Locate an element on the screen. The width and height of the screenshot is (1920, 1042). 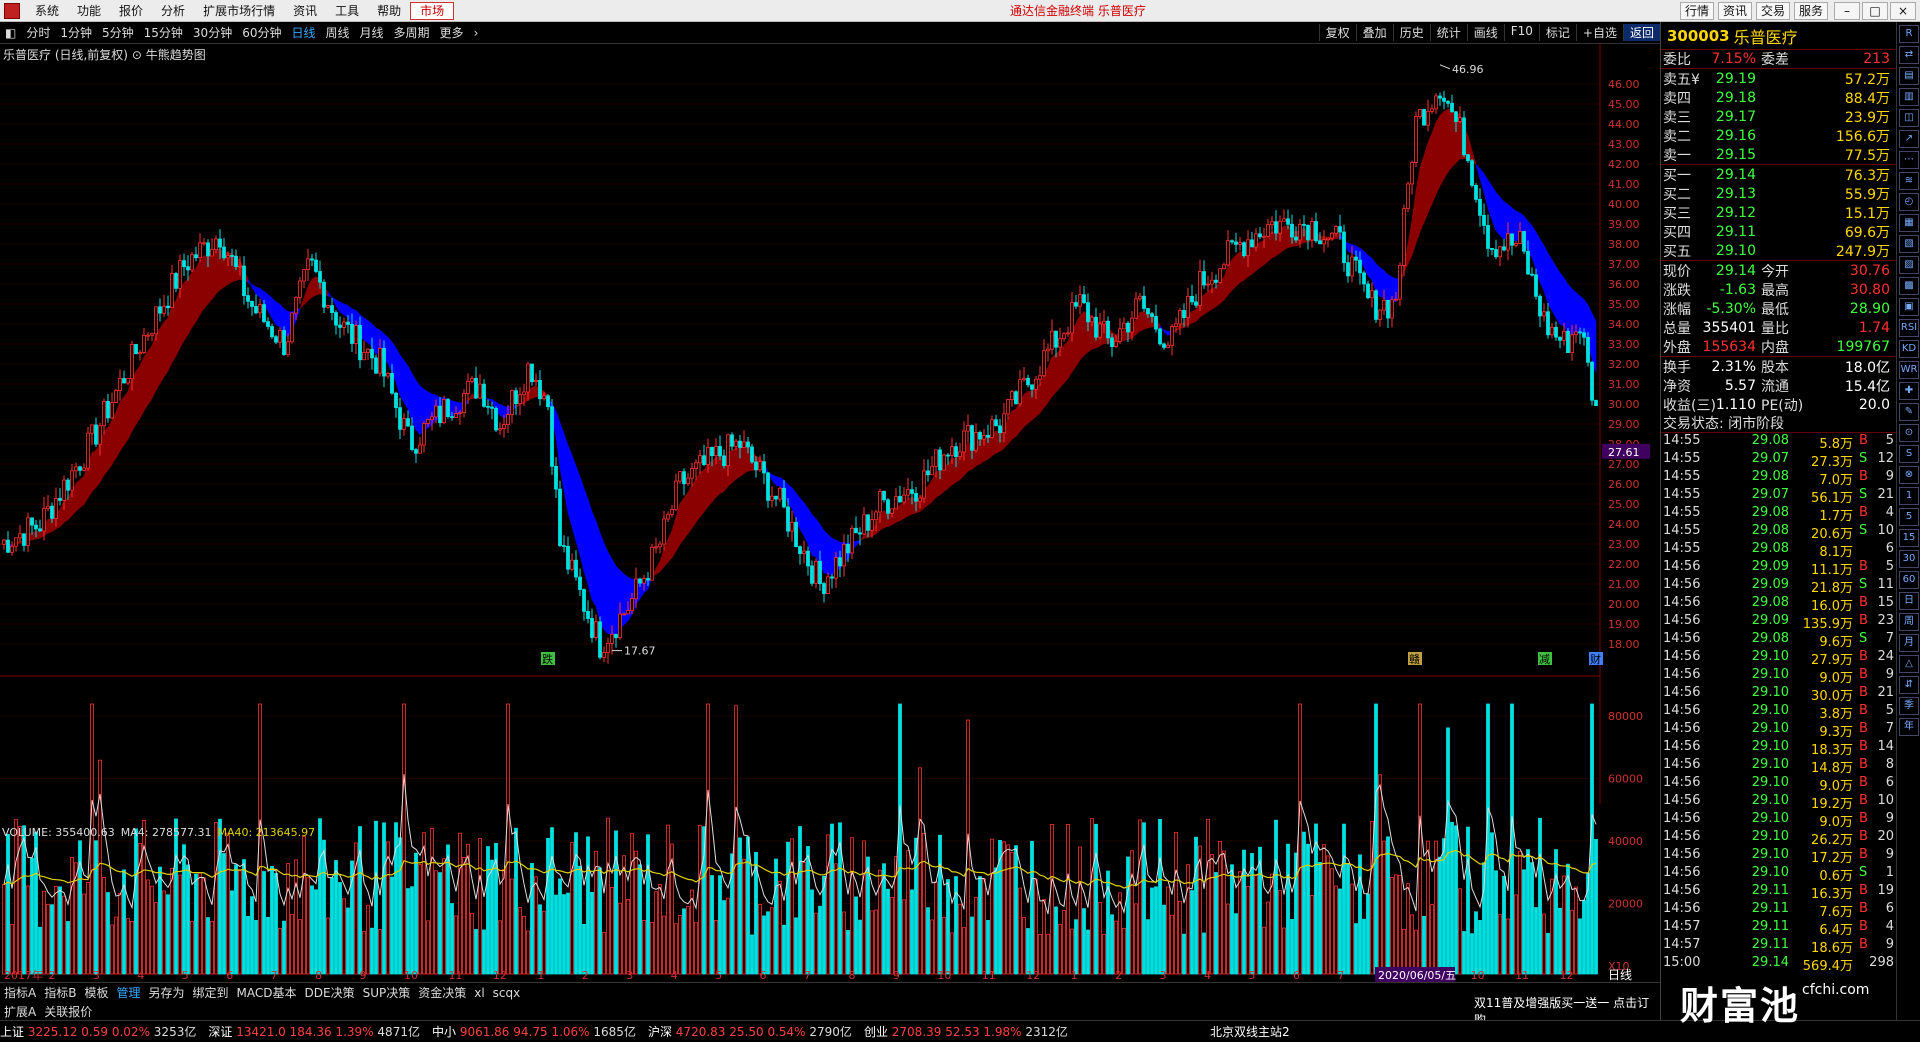
sidebar-tool-icon: ⋯ is located at coordinates (1909, 160).